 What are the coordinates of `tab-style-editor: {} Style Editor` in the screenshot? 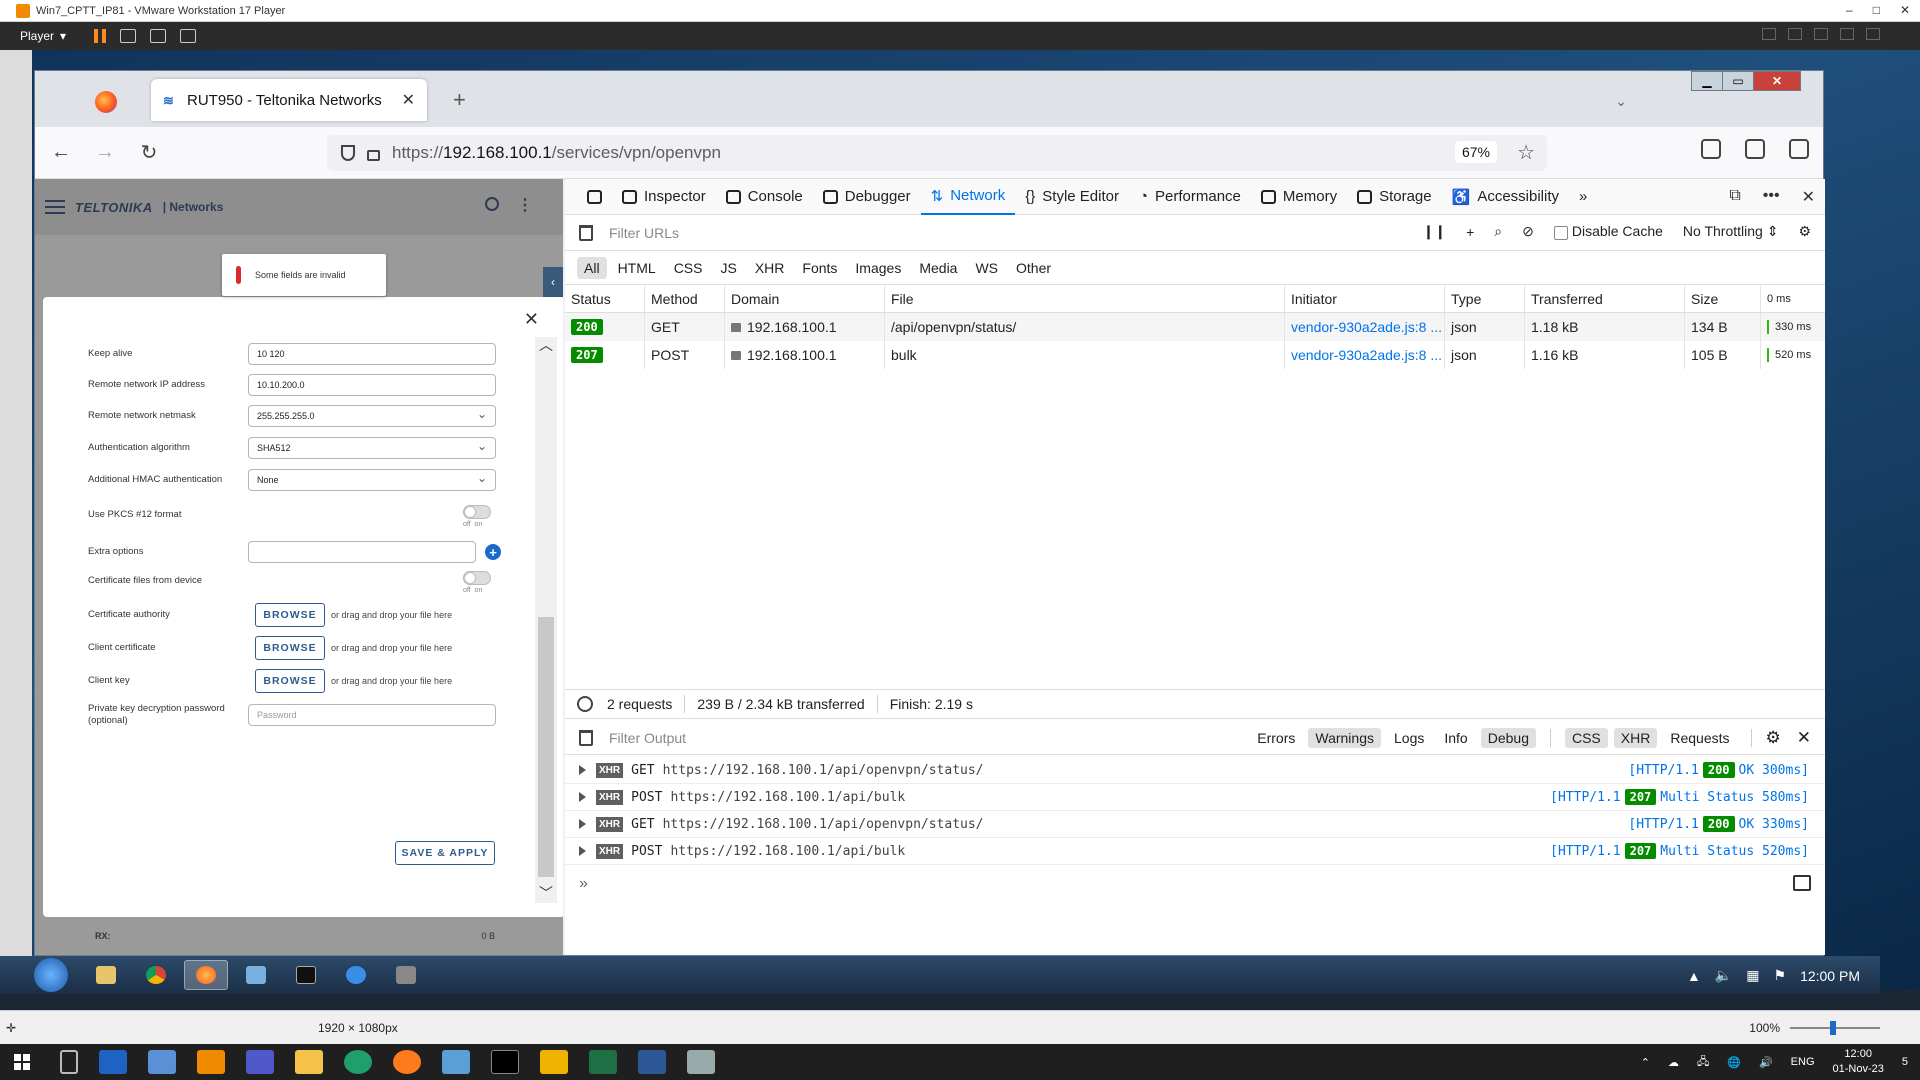 It's located at (1072, 197).